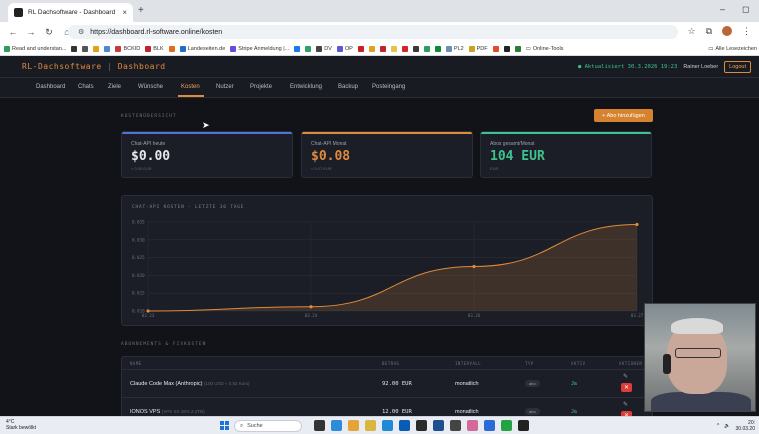 Image resolution: width=759 pixels, height=434 pixels. What do you see at coordinates (268, 426) in the screenshot?
I see `taskbar-search: ⌕ Suche` at bounding box center [268, 426].